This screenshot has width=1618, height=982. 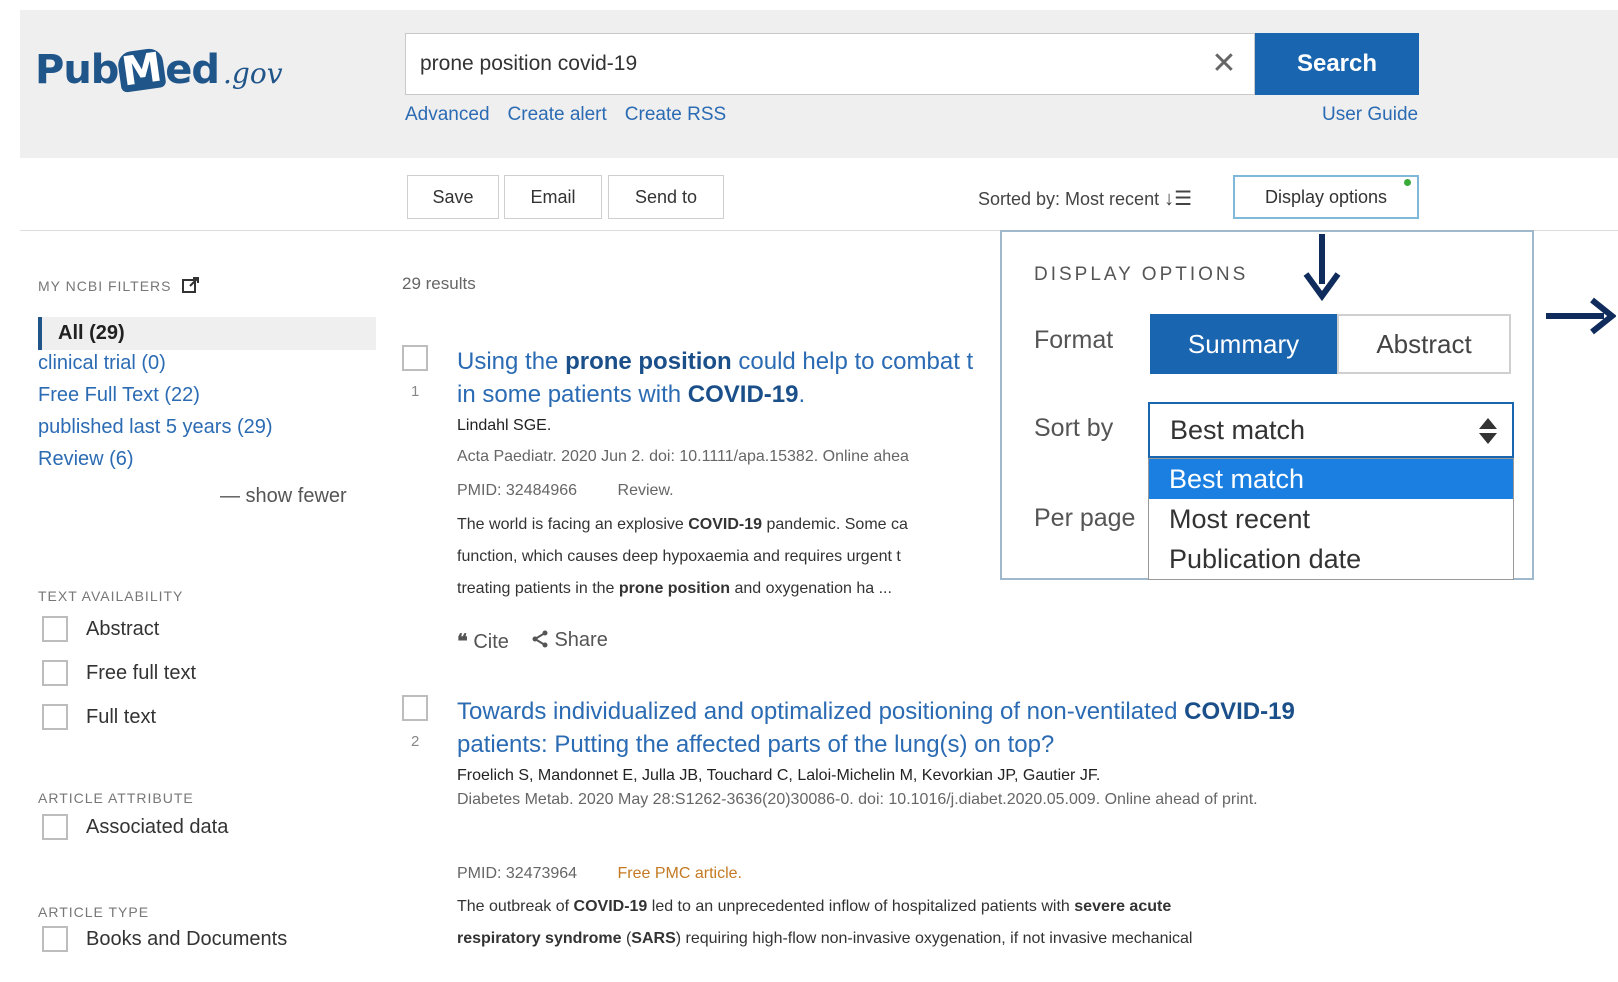 What do you see at coordinates (102, 363) in the screenshot?
I see `filter-clinical-trial: clinical trial (0)` at bounding box center [102, 363].